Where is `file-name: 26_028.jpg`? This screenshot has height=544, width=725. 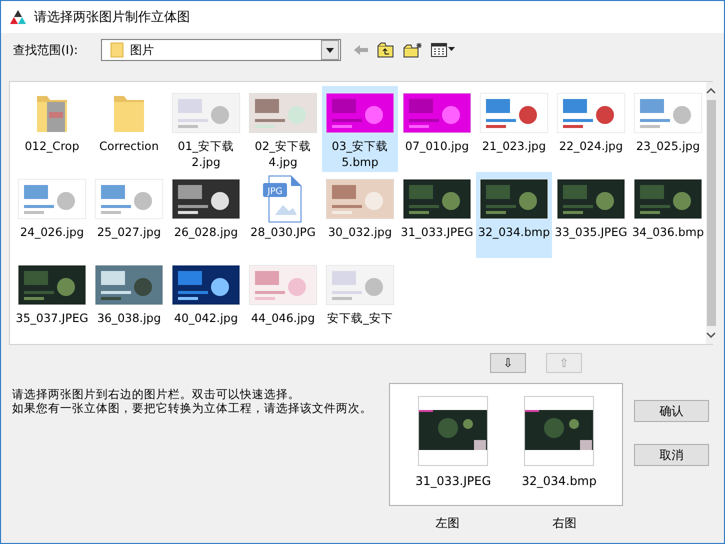
file-name: 26_028.jpg is located at coordinates (206, 232).